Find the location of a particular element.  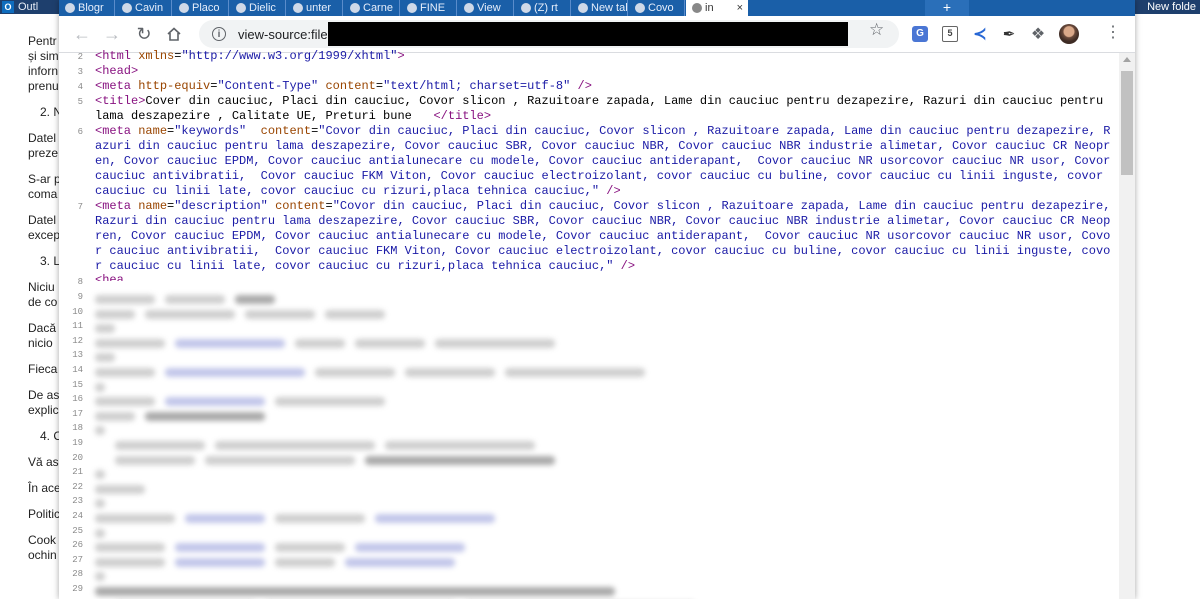

browser-tab: New tab is located at coordinates (600, 8).